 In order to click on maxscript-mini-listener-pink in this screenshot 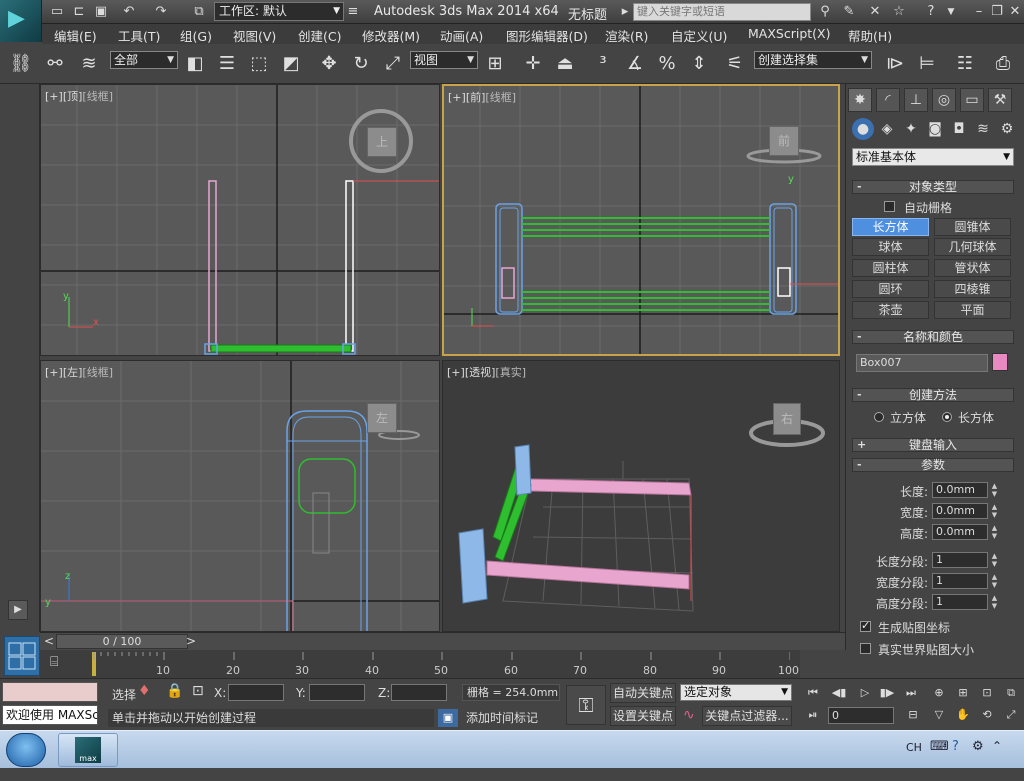, I will do `click(50, 692)`.